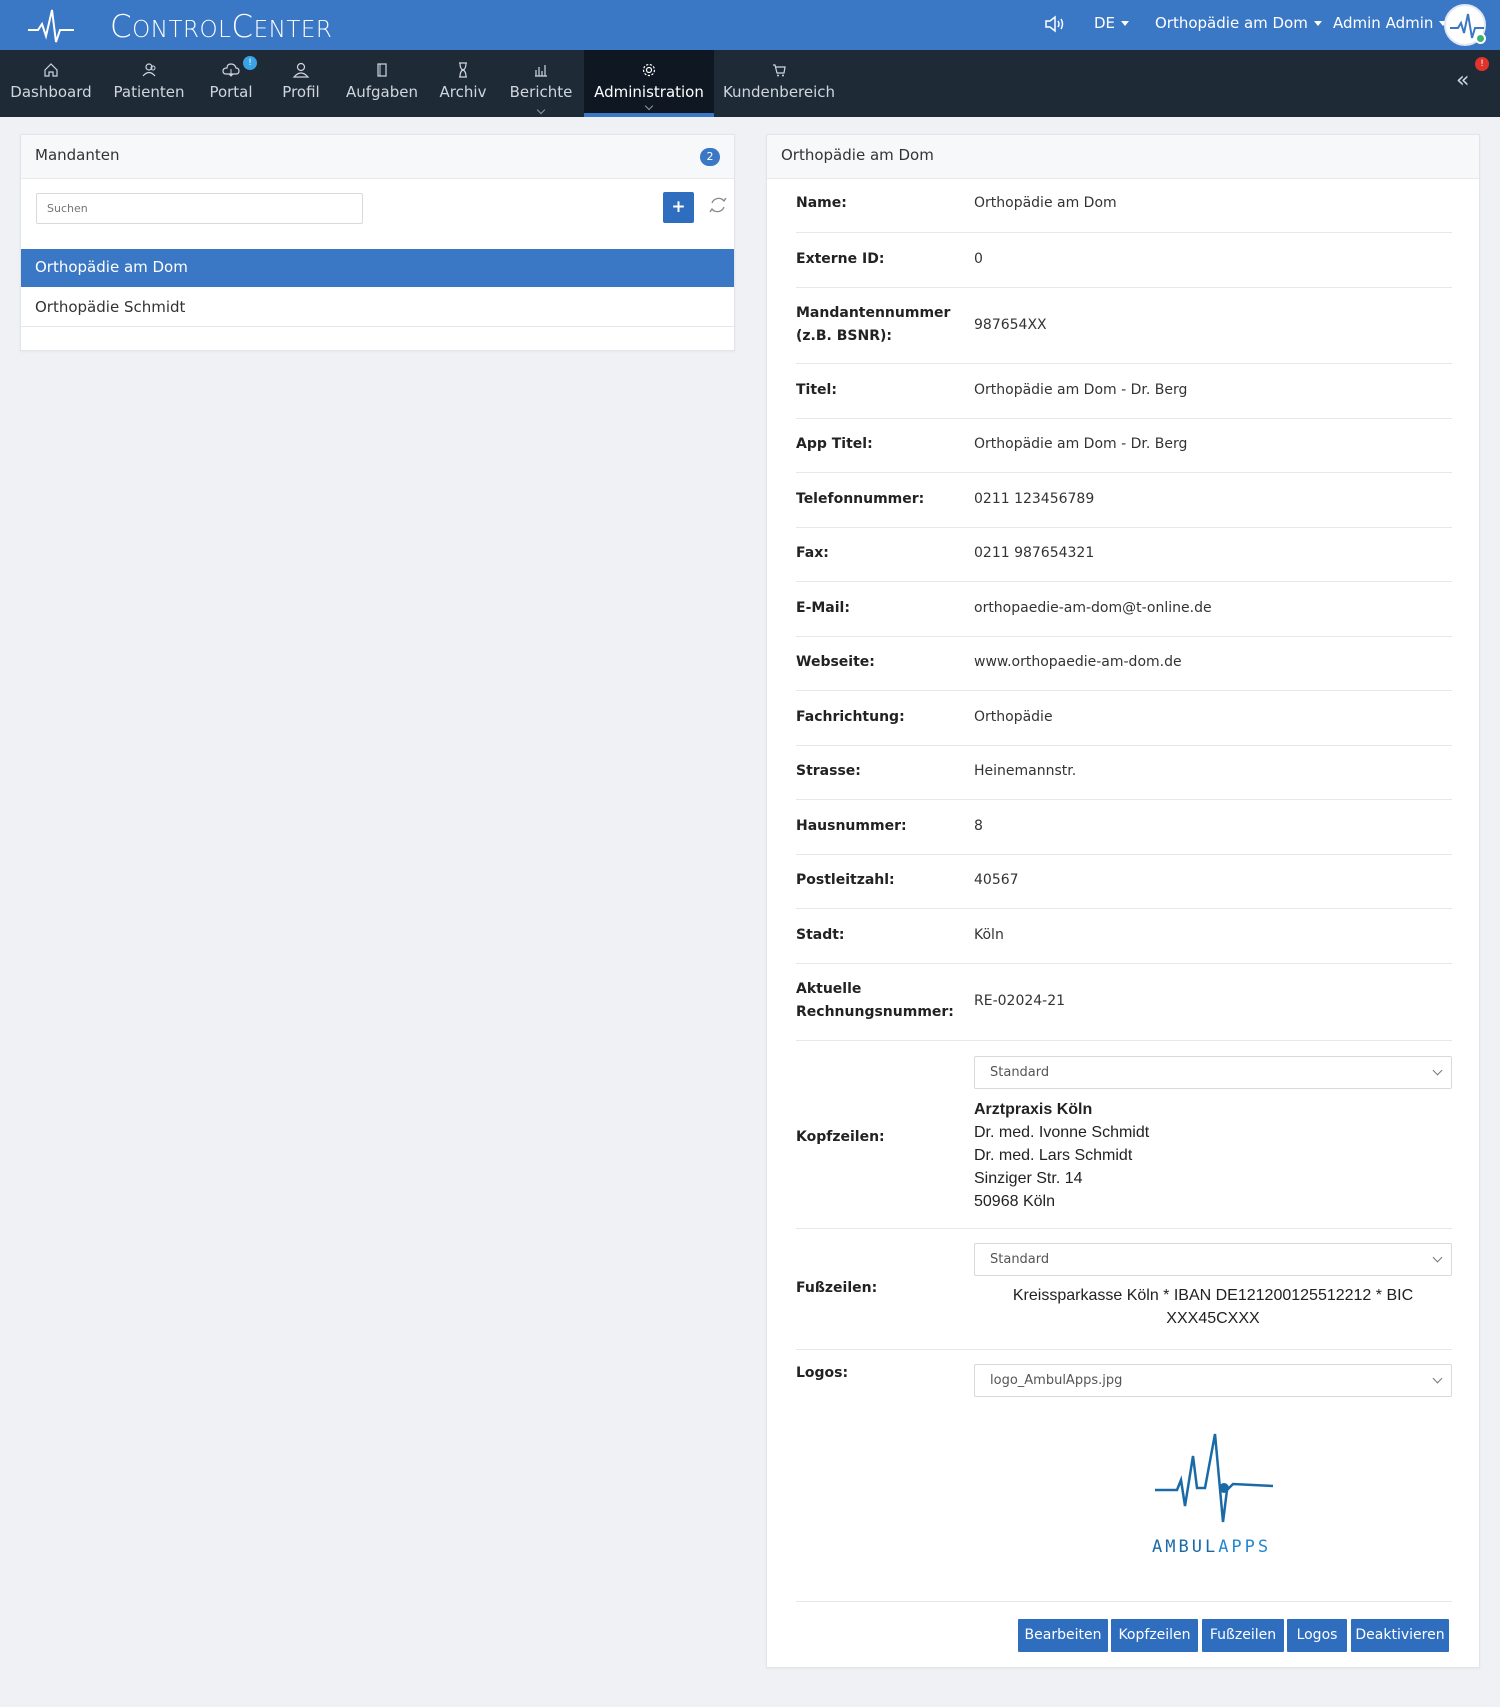  What do you see at coordinates (1112, 23) in the screenshot?
I see `language-dropdown: DE` at bounding box center [1112, 23].